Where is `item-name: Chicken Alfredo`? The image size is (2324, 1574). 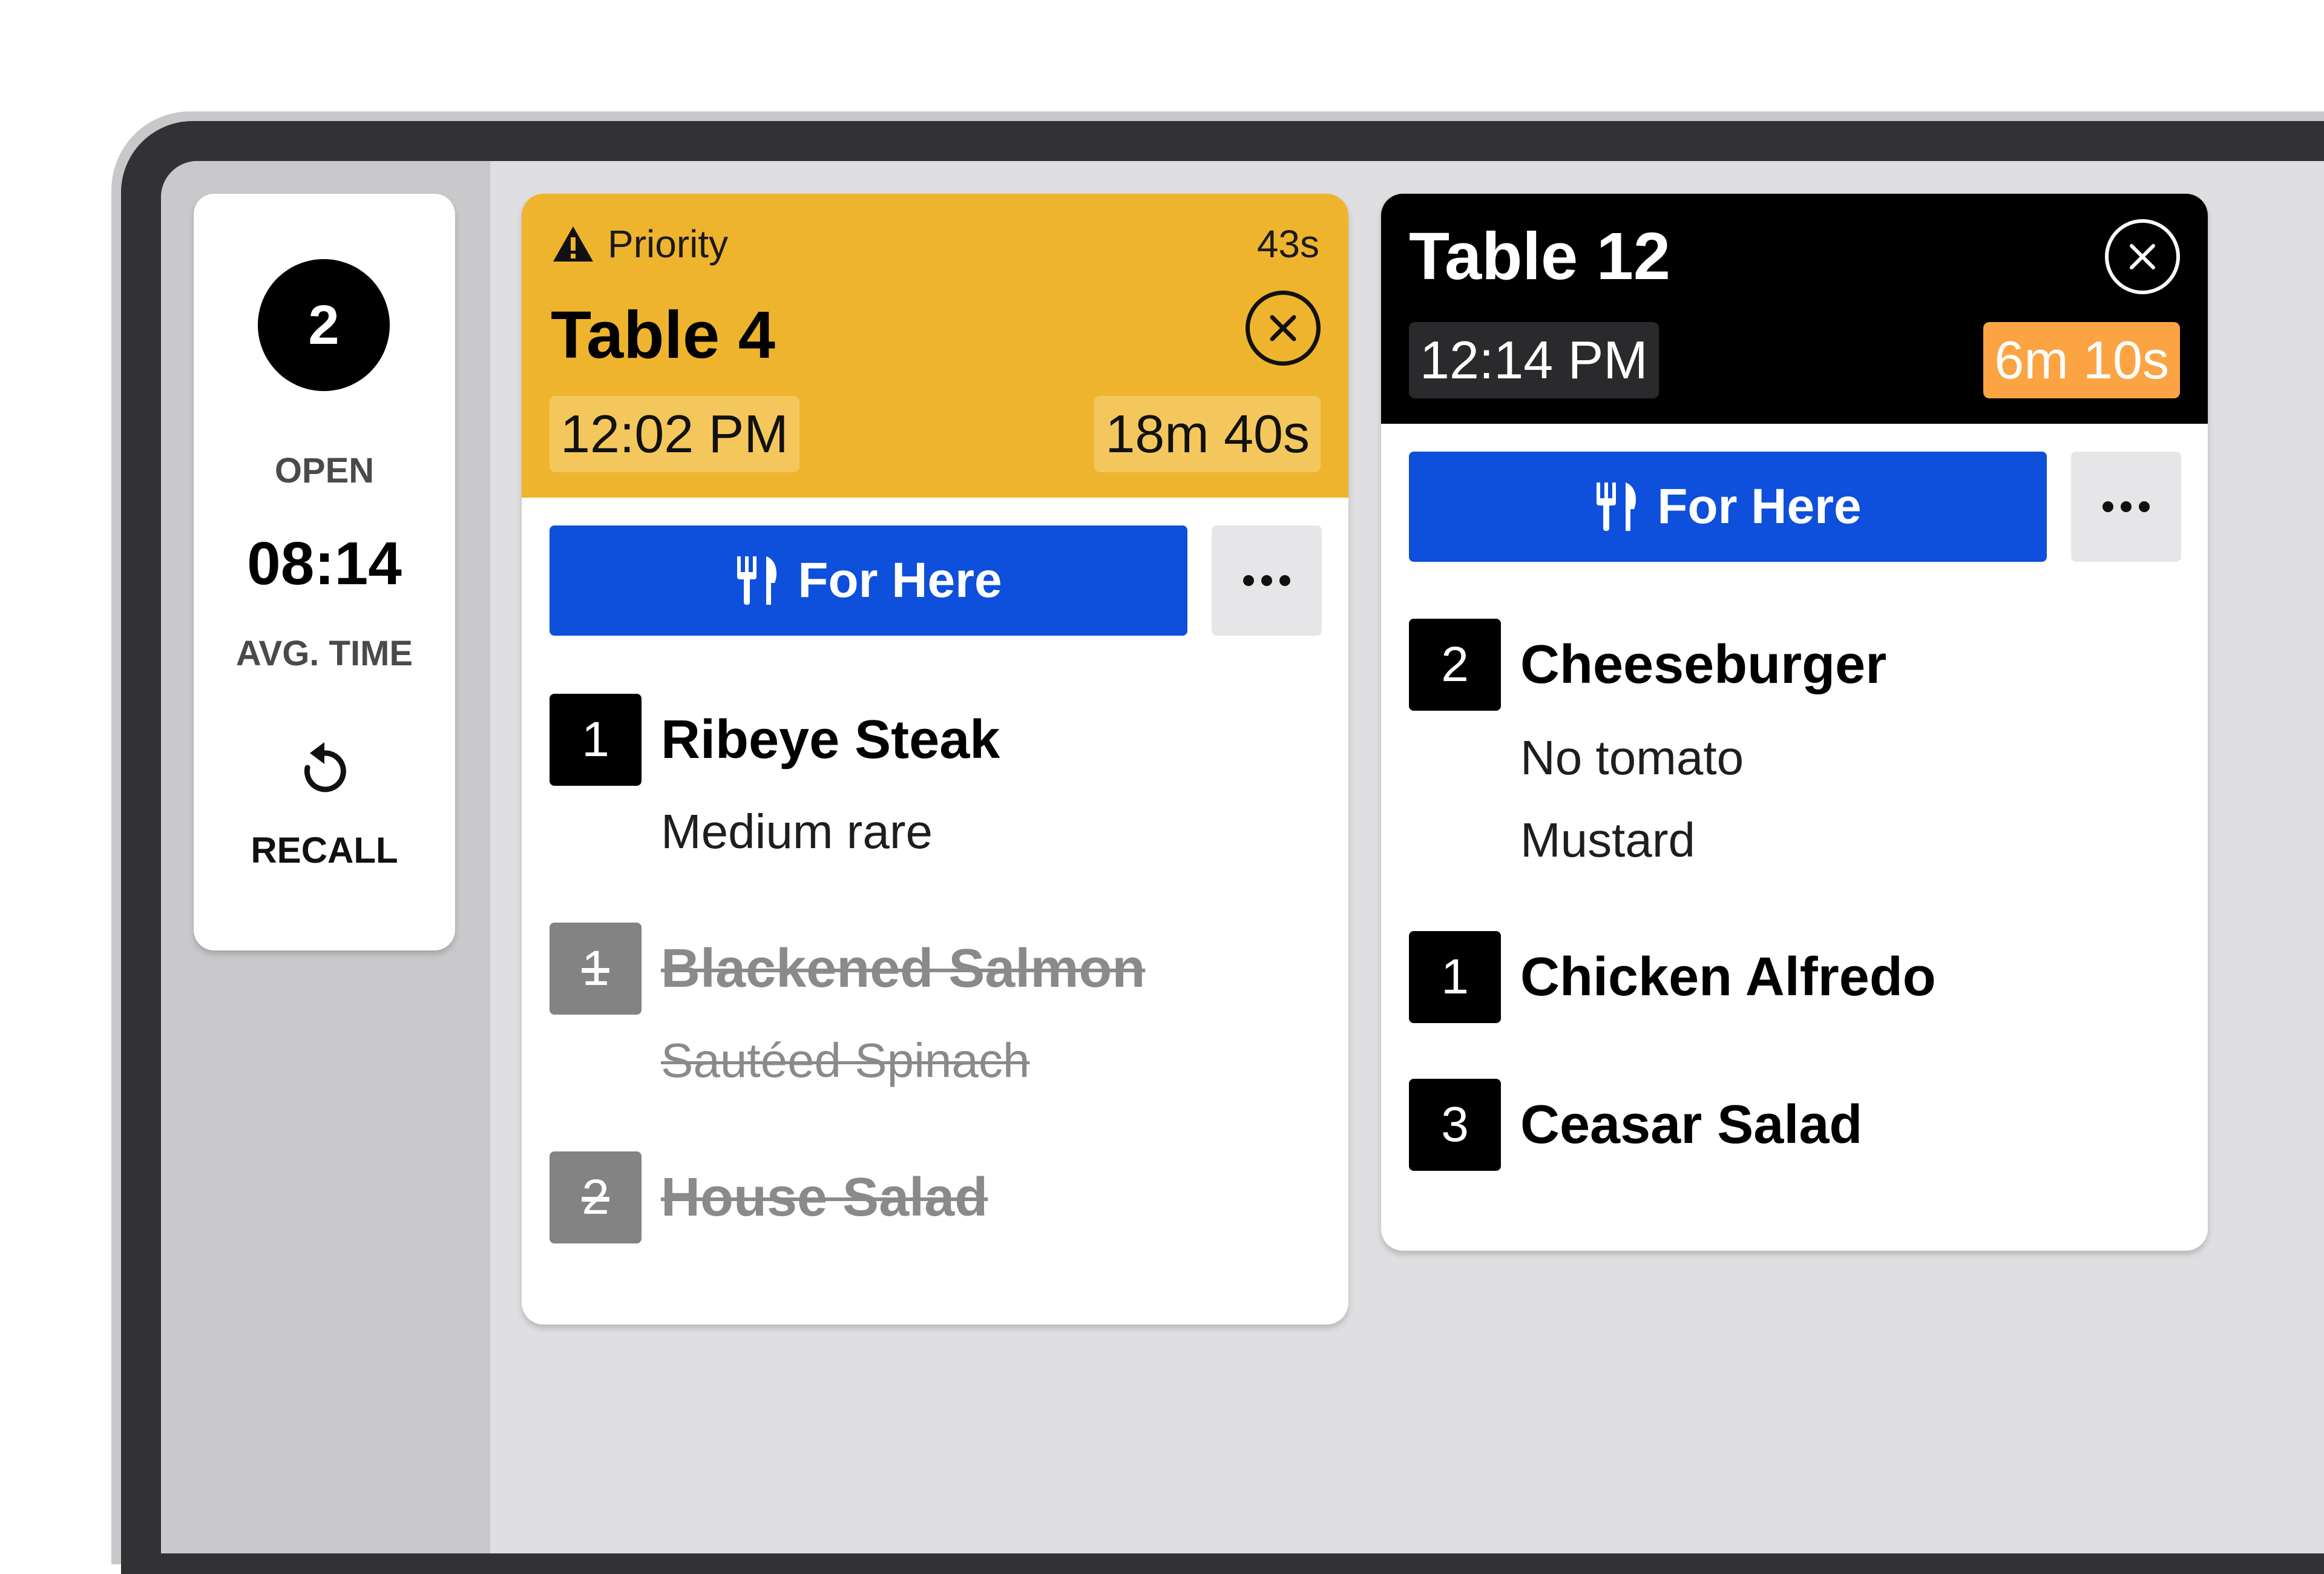 item-name: Chicken Alfredo is located at coordinates (1728, 977).